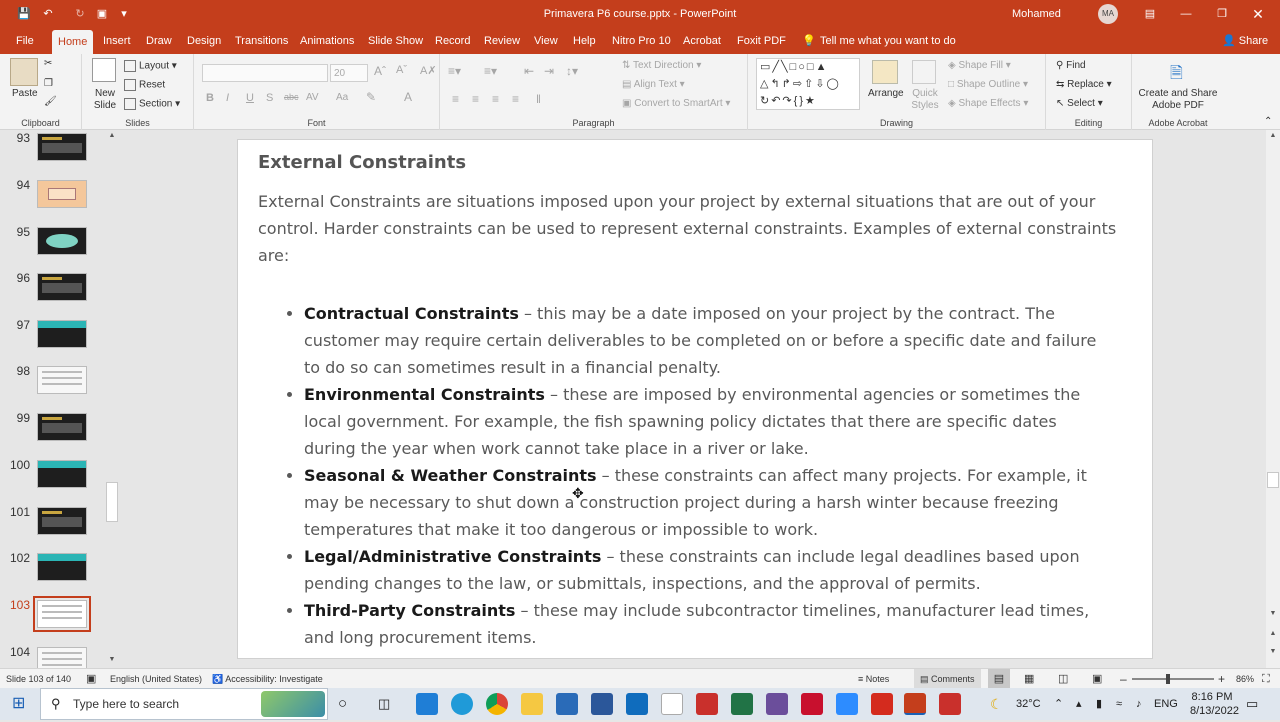  I want to click on powerpoint-icon, so click(915, 704).